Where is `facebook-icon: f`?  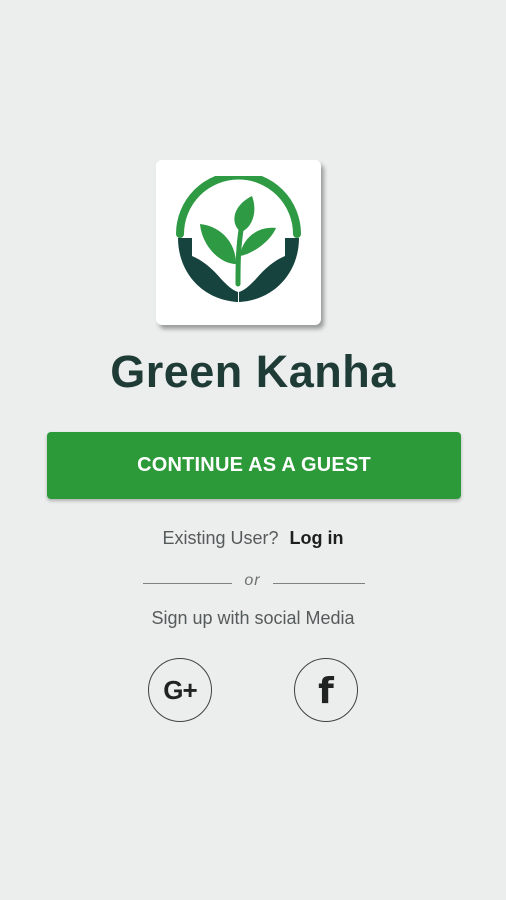 facebook-icon: f is located at coordinates (326, 691).